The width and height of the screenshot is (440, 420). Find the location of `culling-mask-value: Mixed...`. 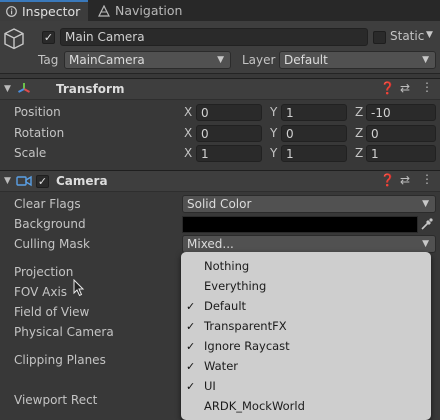

culling-mask-value: Mixed... is located at coordinates (210, 244).